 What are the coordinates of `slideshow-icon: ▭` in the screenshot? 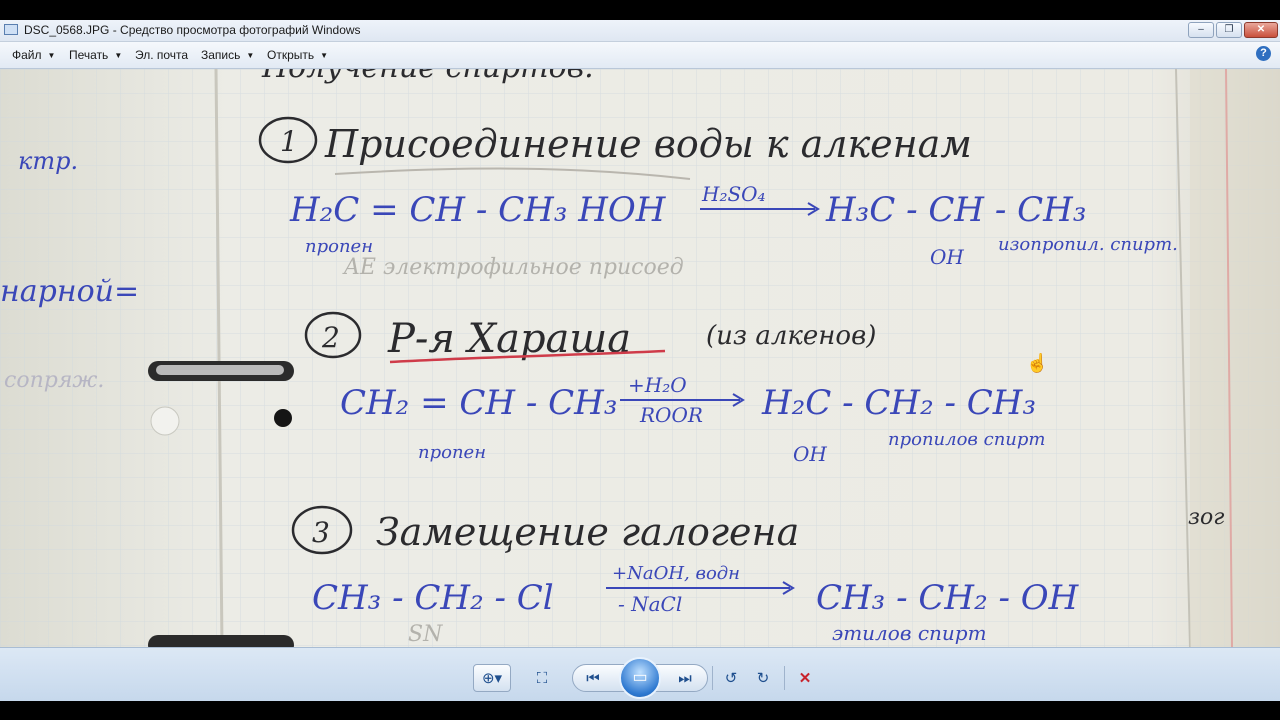 It's located at (640, 677).